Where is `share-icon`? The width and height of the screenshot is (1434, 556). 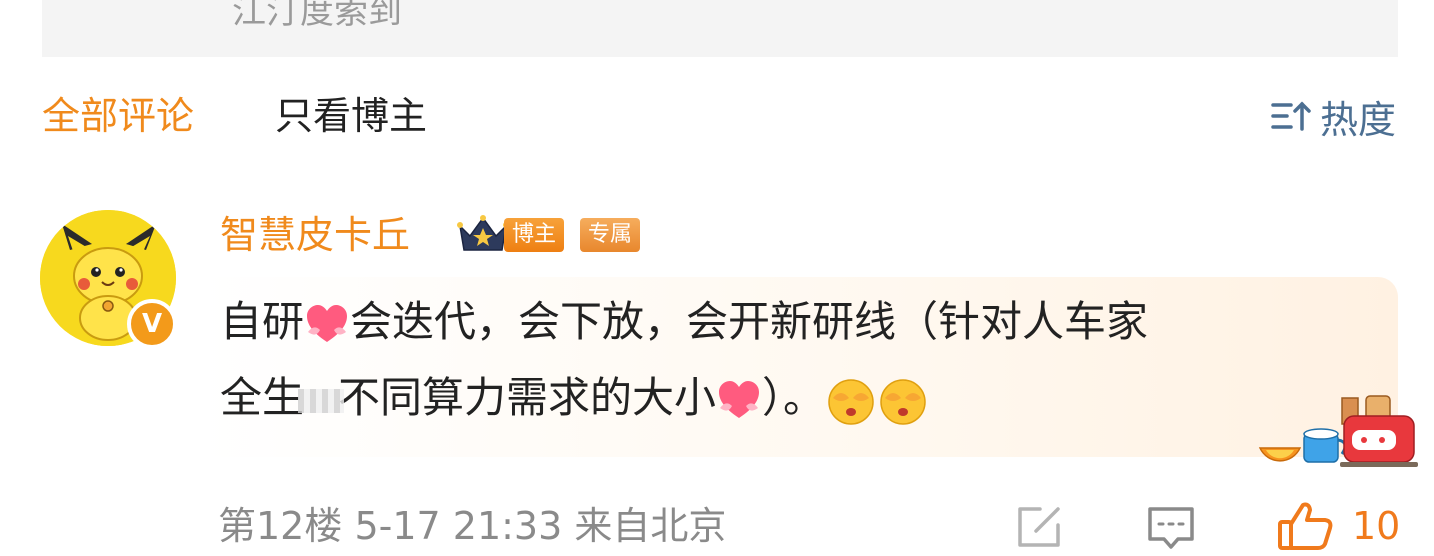 share-icon is located at coordinates (1039, 527).